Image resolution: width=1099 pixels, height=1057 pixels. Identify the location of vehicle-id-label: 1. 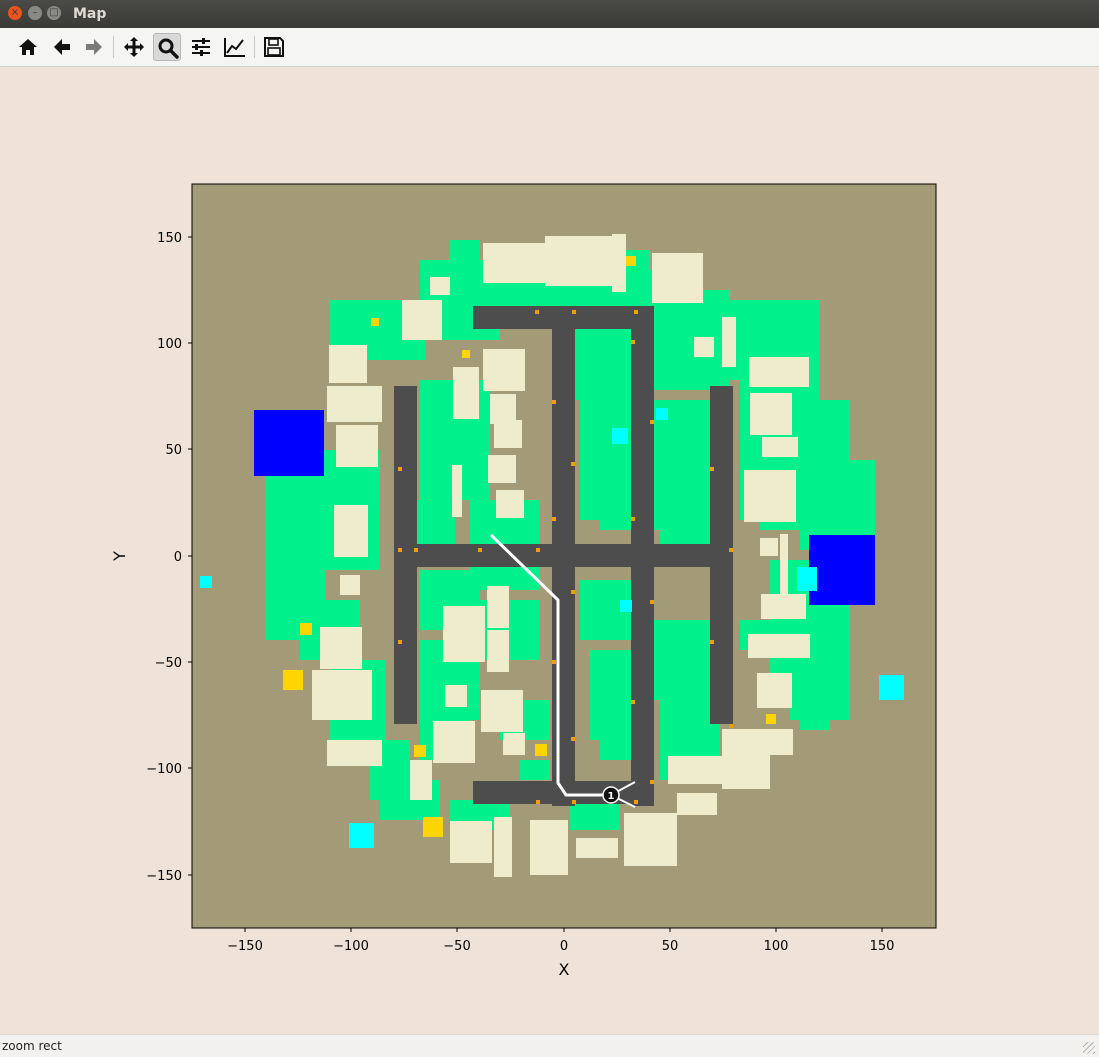
(611, 796).